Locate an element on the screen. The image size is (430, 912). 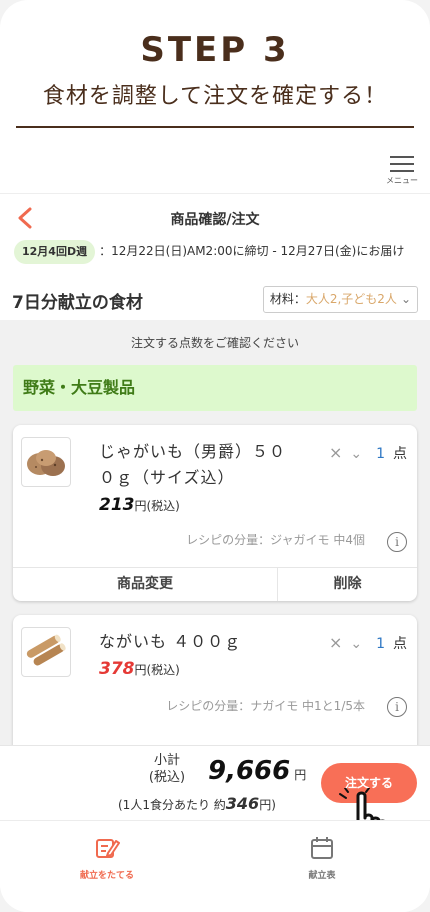
servings-select: 材料：大人2,子ども2人 ⌄ is located at coordinates (340, 299).